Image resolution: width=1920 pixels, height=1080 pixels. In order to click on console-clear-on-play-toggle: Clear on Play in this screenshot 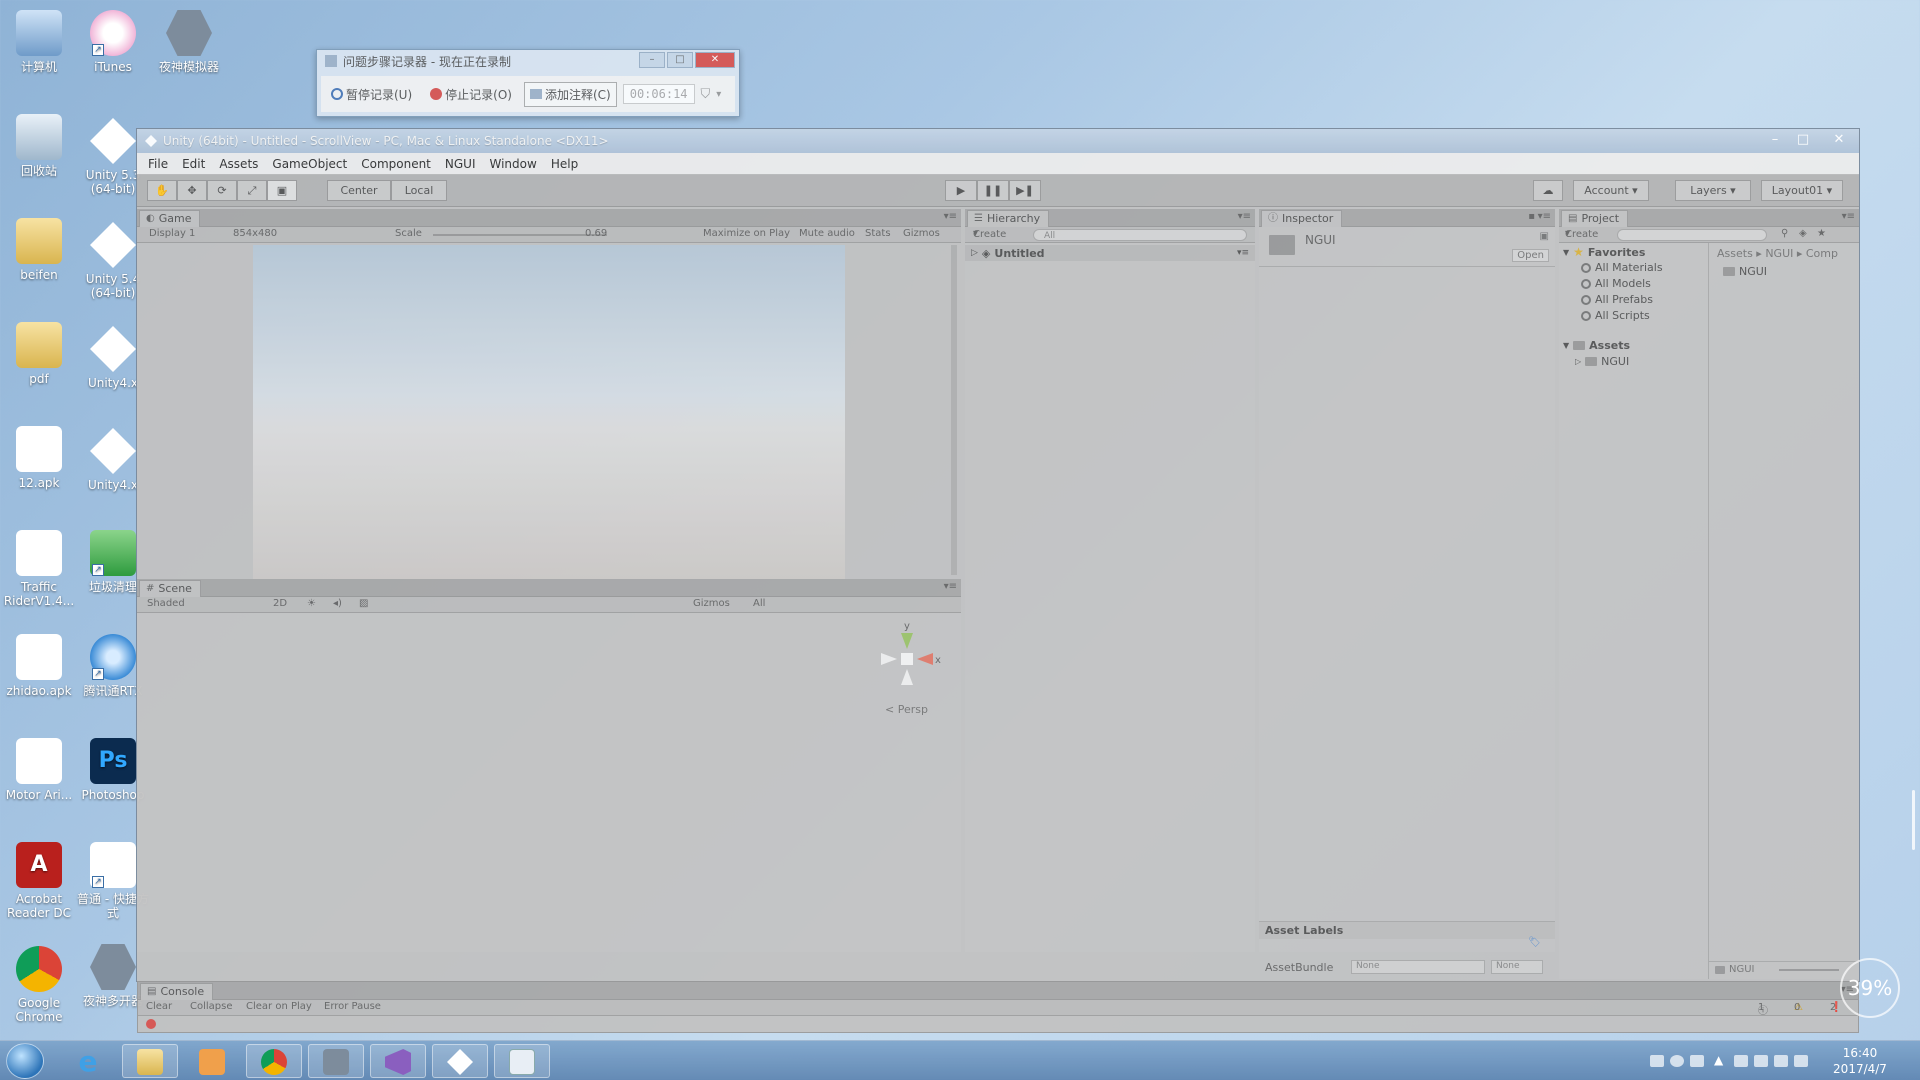, I will do `click(279, 1006)`.